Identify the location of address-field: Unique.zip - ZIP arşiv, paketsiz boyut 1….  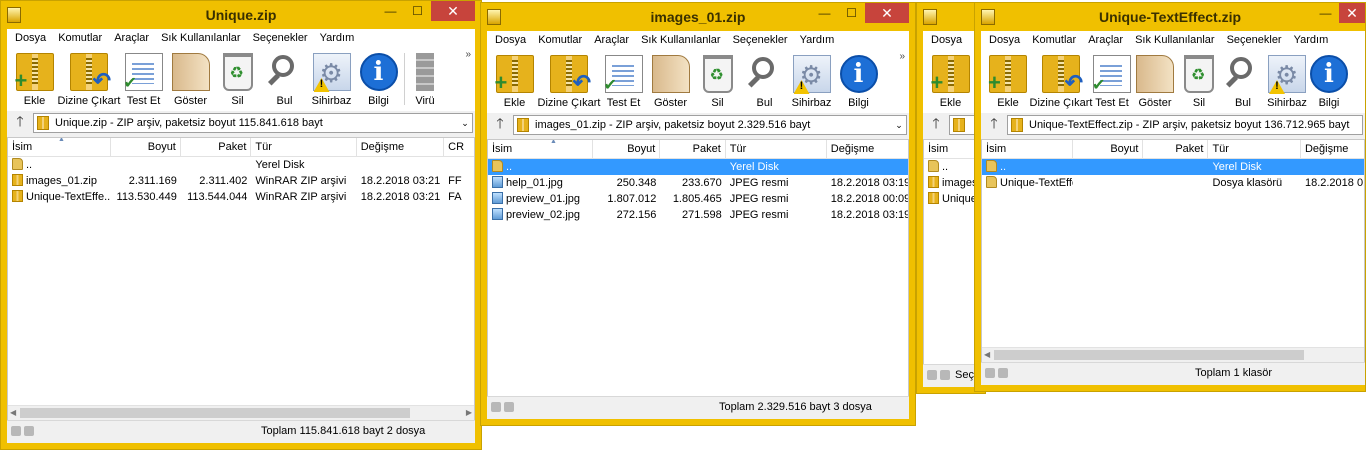
(253, 123).